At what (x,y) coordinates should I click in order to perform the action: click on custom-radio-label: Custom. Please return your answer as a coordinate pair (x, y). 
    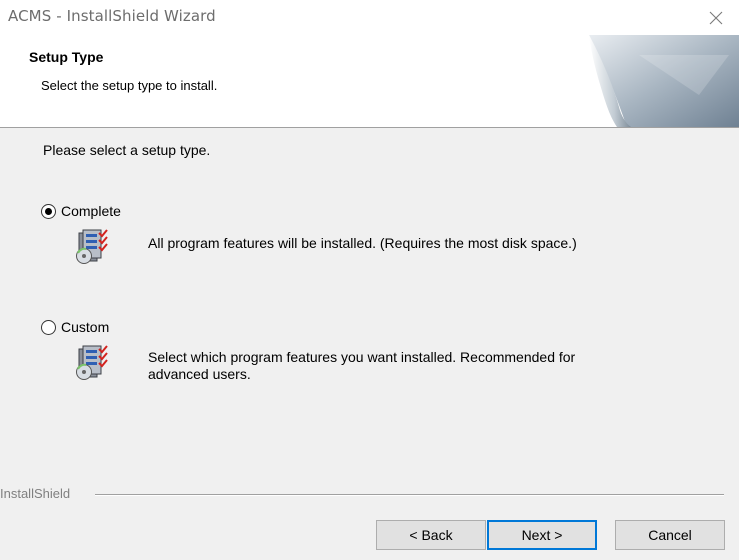
    Looking at the image, I should click on (85, 327).